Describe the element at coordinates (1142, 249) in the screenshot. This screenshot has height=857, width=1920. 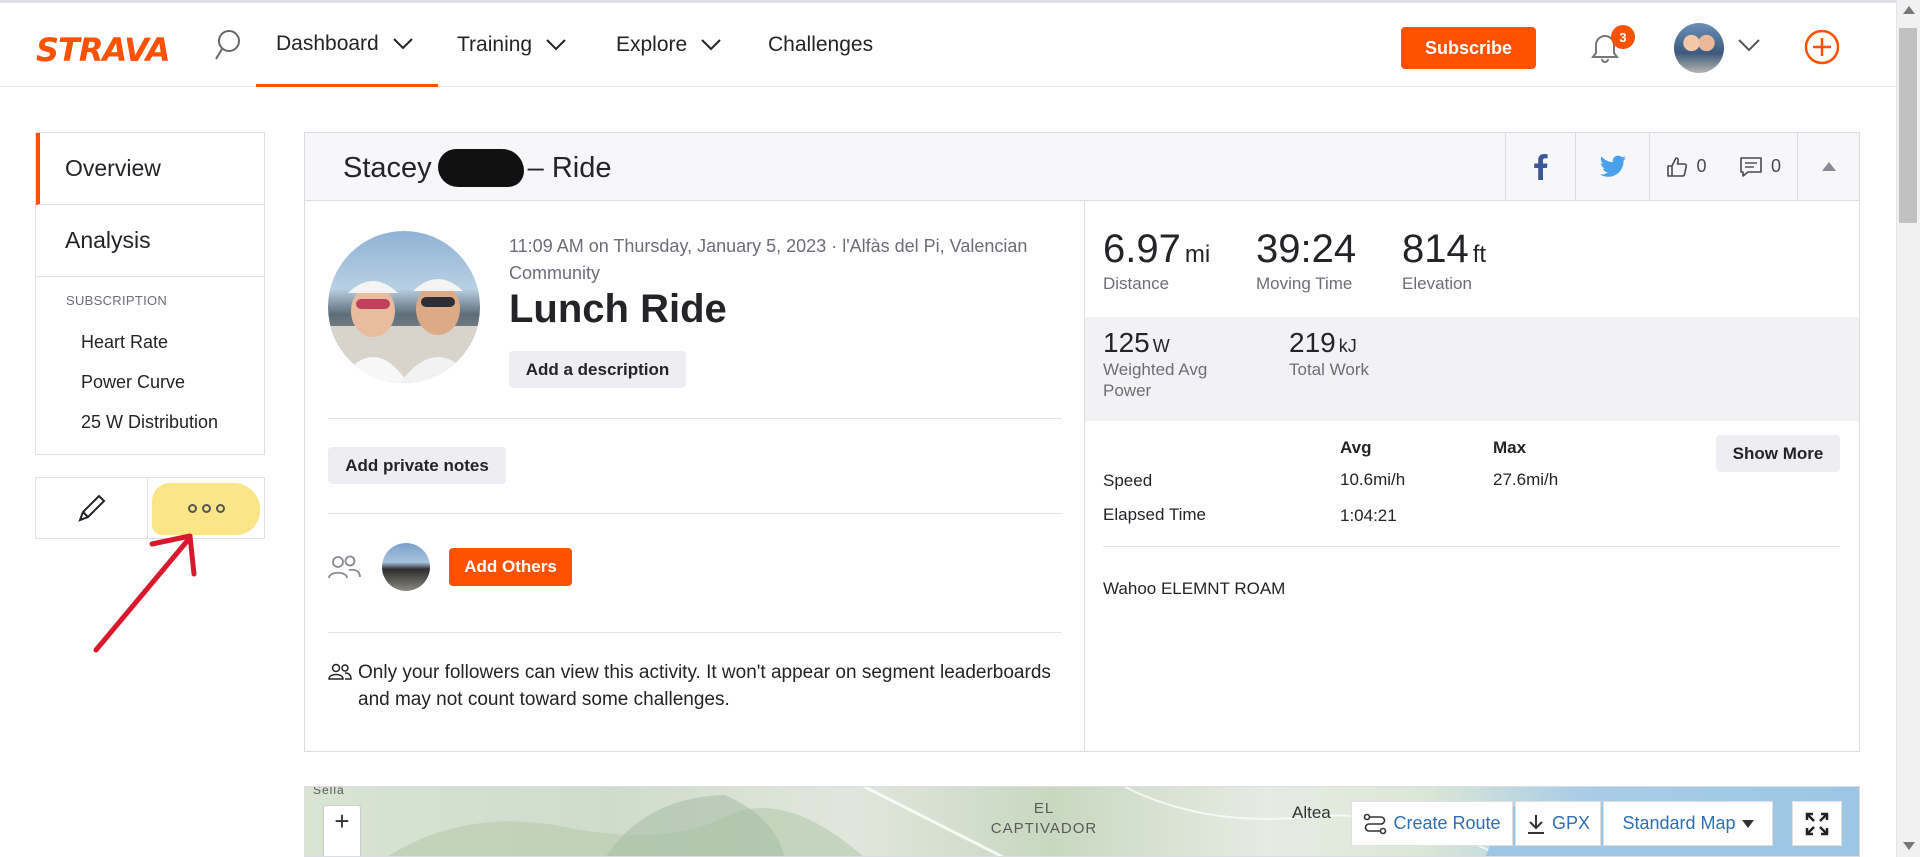
I see `distance-value: 6.97` at that location.